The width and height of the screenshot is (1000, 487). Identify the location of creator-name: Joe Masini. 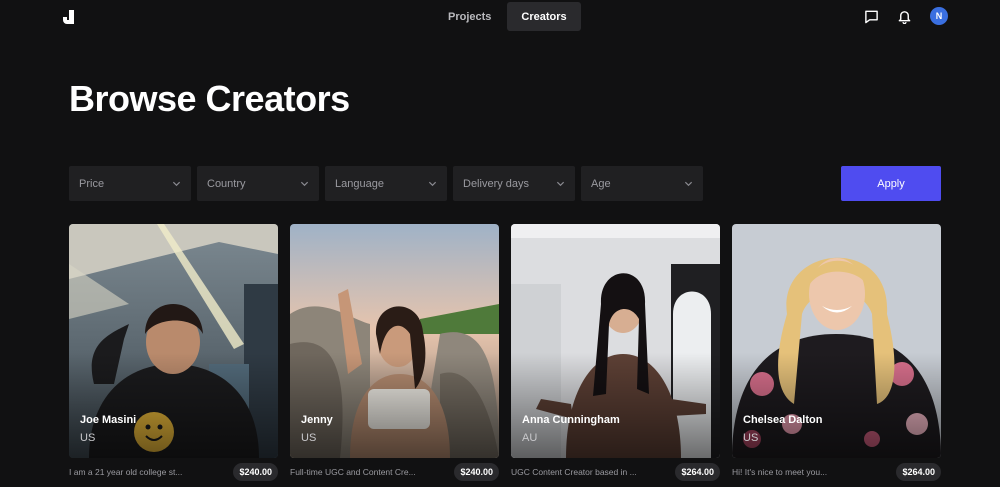
(108, 420).